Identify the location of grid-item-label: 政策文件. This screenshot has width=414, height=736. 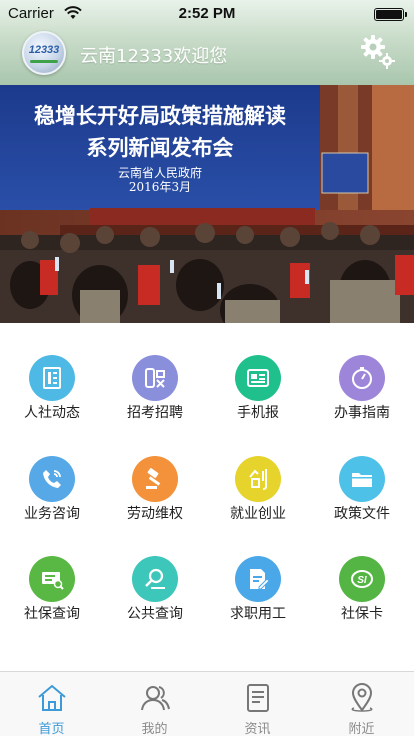
(362, 514).